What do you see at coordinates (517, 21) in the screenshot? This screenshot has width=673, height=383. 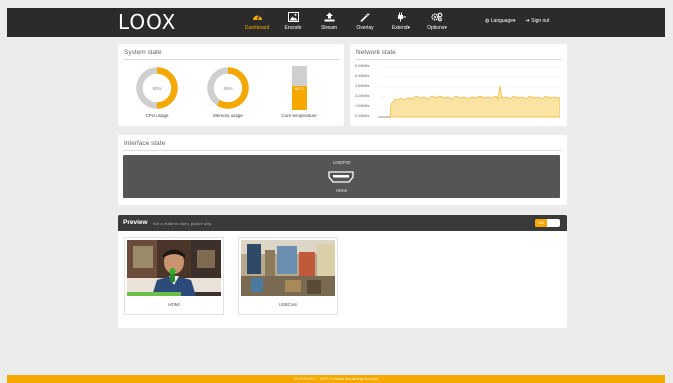 I see `header-links: ◍ Language▾ ➜ Sign out` at bounding box center [517, 21].